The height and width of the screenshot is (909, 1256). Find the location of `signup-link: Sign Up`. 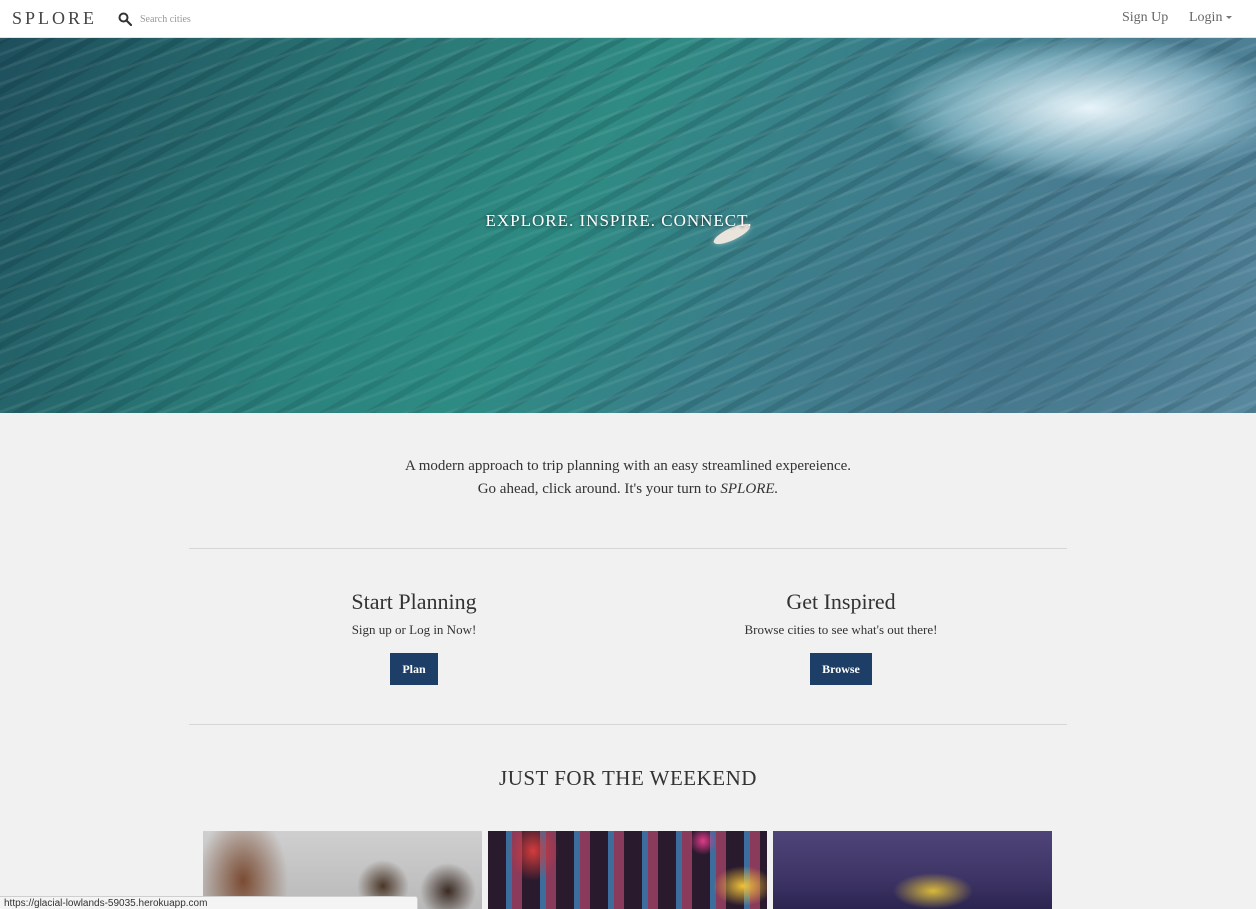

signup-link: Sign Up is located at coordinates (1145, 18).